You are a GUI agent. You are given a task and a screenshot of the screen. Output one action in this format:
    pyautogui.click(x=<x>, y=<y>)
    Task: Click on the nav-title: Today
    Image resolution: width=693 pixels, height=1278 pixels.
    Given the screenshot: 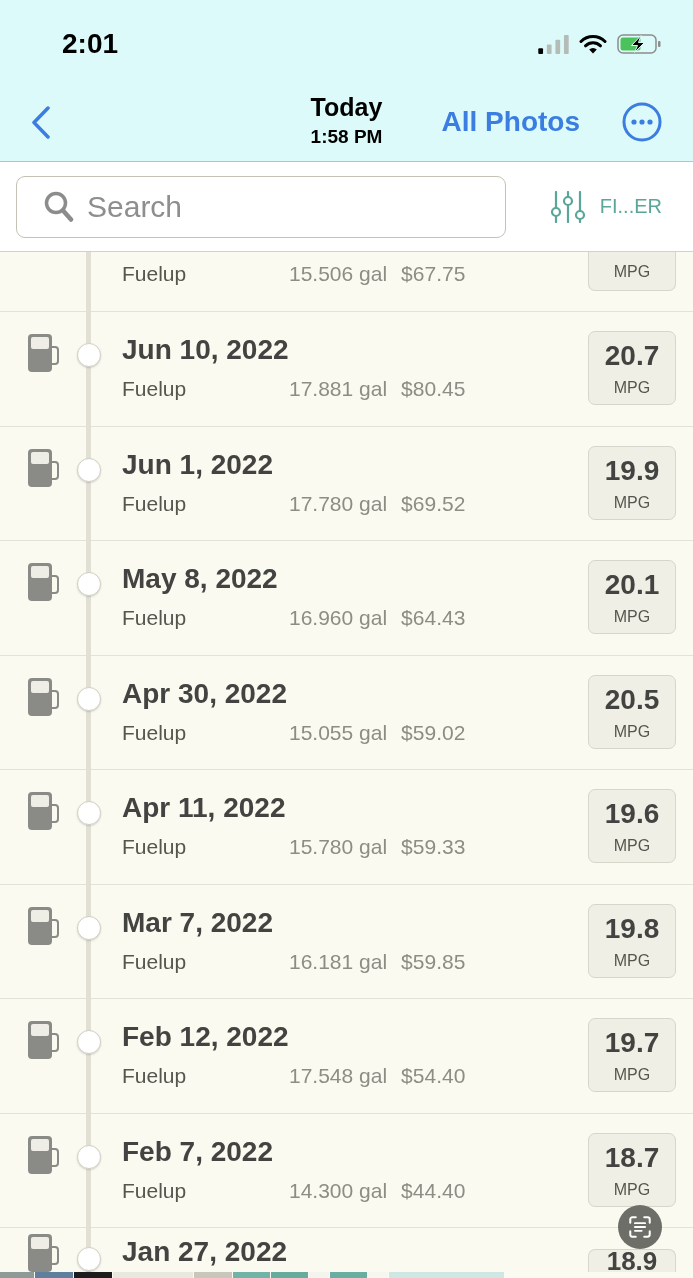 What is the action you would take?
    pyautogui.click(x=346, y=107)
    